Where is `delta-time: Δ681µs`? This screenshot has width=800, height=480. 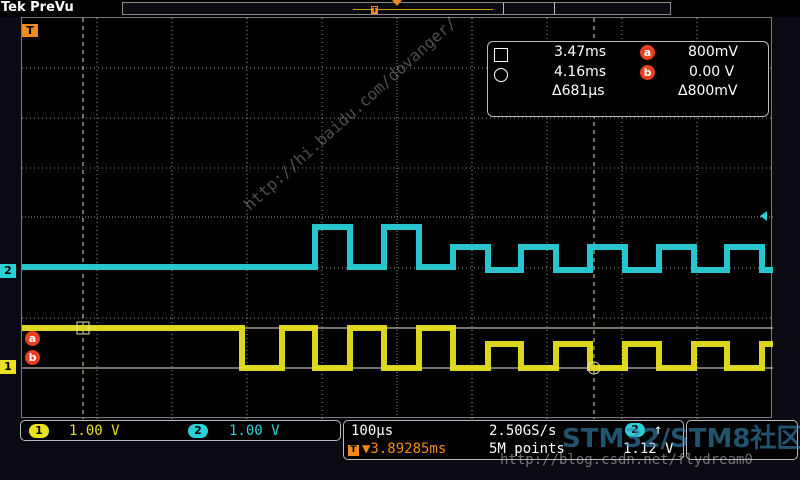
delta-time: Δ681µs is located at coordinates (578, 91).